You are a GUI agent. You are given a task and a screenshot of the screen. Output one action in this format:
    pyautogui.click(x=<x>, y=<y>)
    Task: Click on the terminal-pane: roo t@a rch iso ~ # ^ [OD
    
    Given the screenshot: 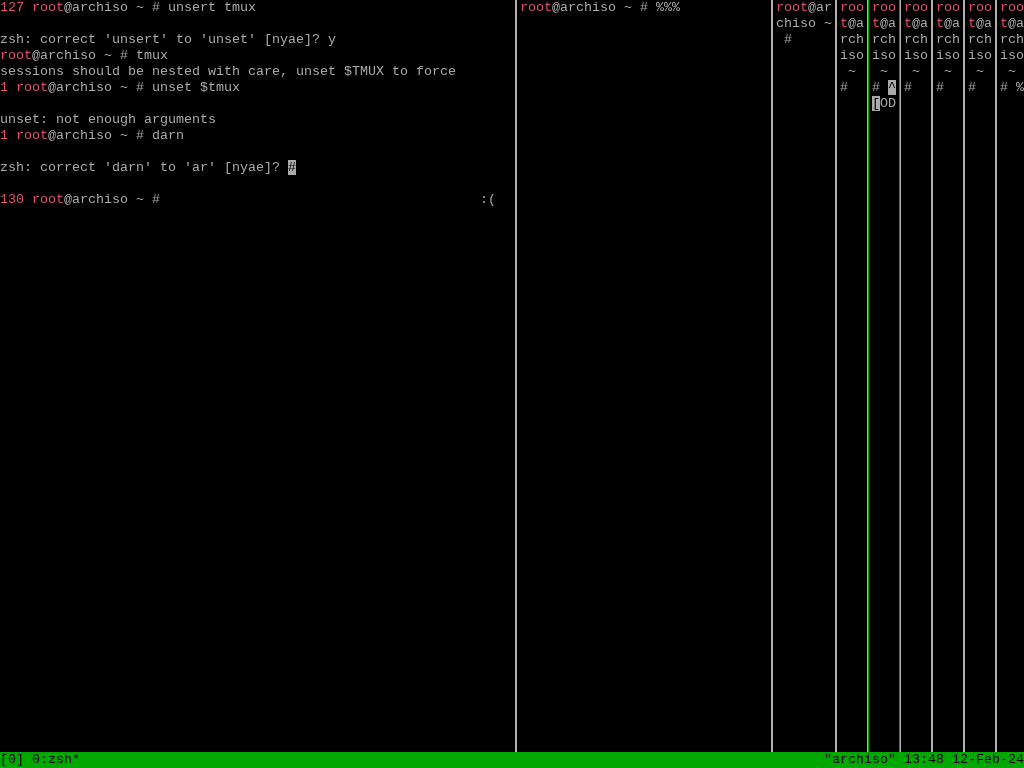 What is the action you would take?
    pyautogui.click(x=884, y=376)
    